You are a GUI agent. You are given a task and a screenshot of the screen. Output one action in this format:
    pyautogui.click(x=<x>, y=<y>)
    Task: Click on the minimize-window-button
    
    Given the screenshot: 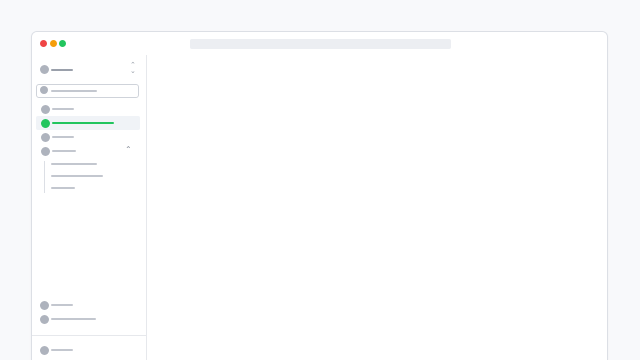 What is the action you would take?
    pyautogui.click(x=53, y=43)
    